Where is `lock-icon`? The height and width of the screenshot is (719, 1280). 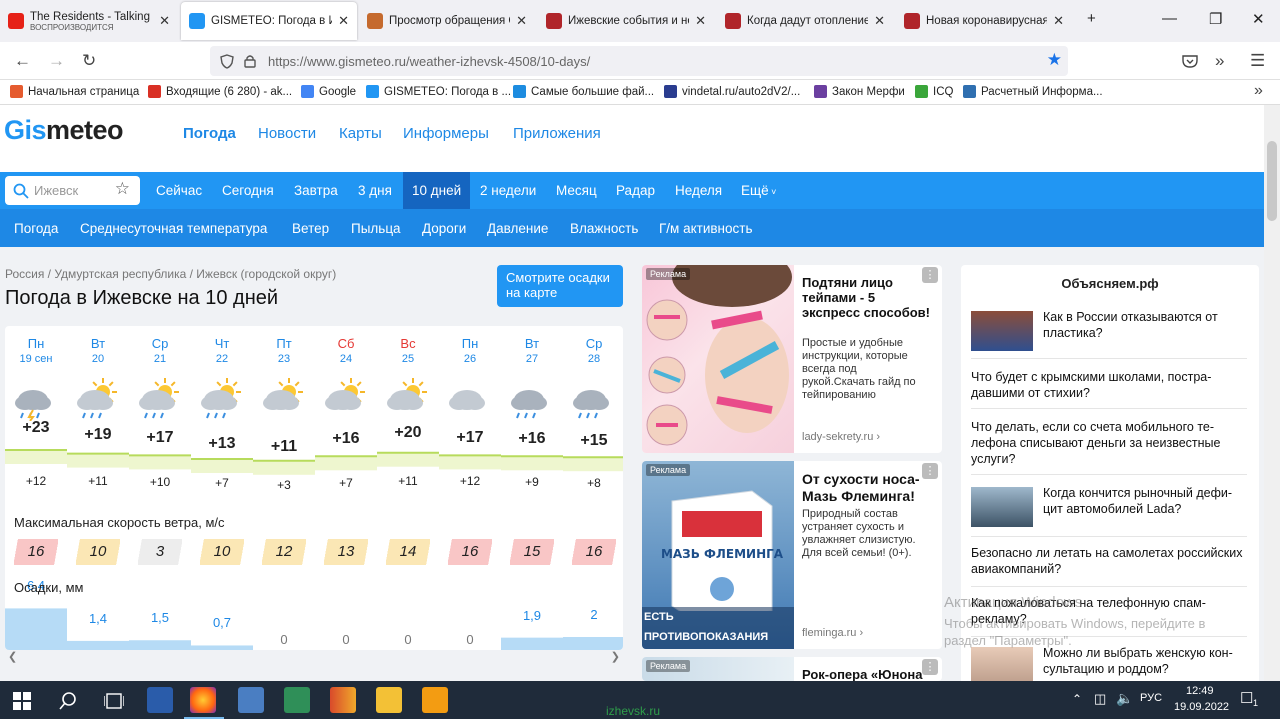
lock-icon is located at coordinates (250, 61).